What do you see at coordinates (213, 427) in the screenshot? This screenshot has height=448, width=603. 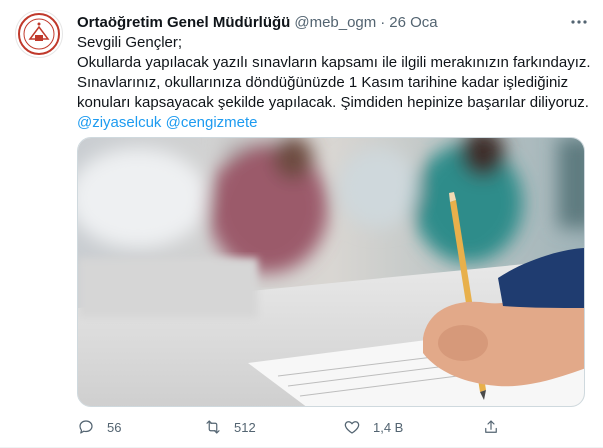 I see `retweet-icon` at bounding box center [213, 427].